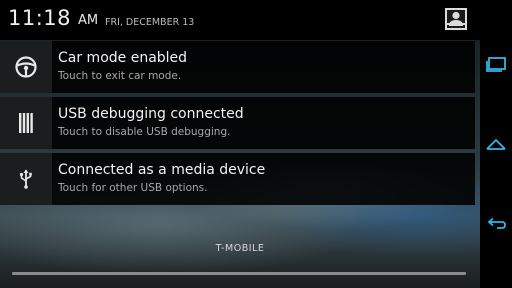 This screenshot has width=512, height=288. Describe the element at coordinates (120, 76) in the screenshot. I see `notification-subtitle: Touch to exit car mode.` at that location.